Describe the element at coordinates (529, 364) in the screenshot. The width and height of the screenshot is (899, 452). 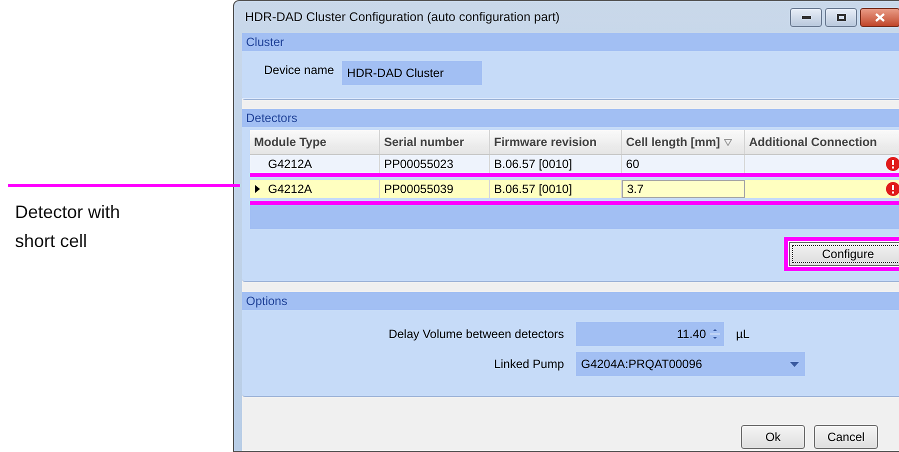
I see `field-label: Linked Pump` at that location.